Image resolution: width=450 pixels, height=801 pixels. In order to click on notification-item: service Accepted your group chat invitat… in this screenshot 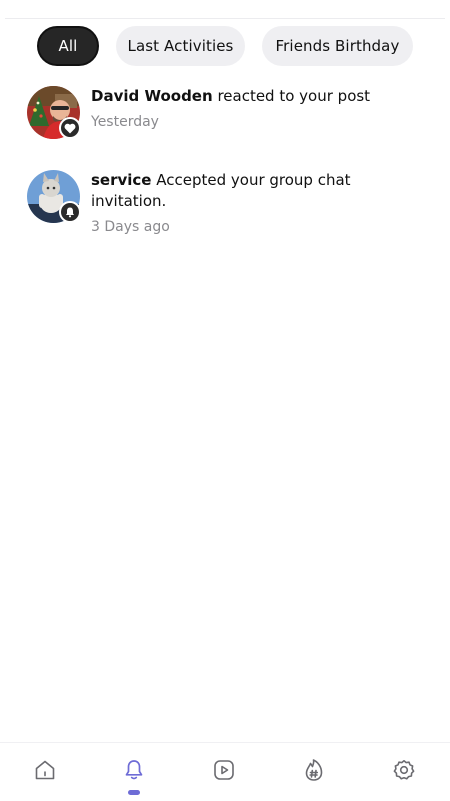, I will do `click(227, 210)`.